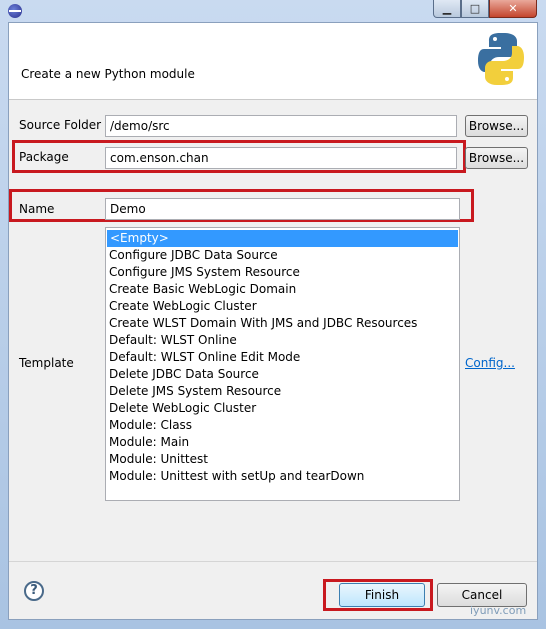 The height and width of the screenshot is (629, 546). Describe the element at coordinates (282, 374) in the screenshot. I see `template-item: Delete JDBC Data Source` at that location.